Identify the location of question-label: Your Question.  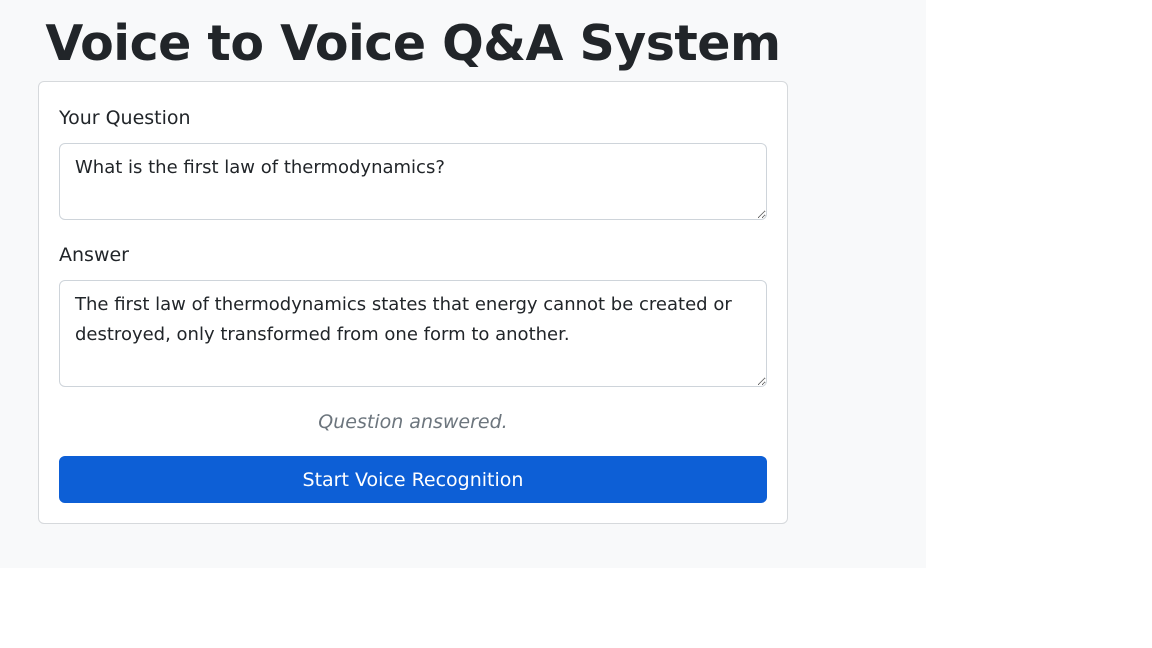
(125, 118).